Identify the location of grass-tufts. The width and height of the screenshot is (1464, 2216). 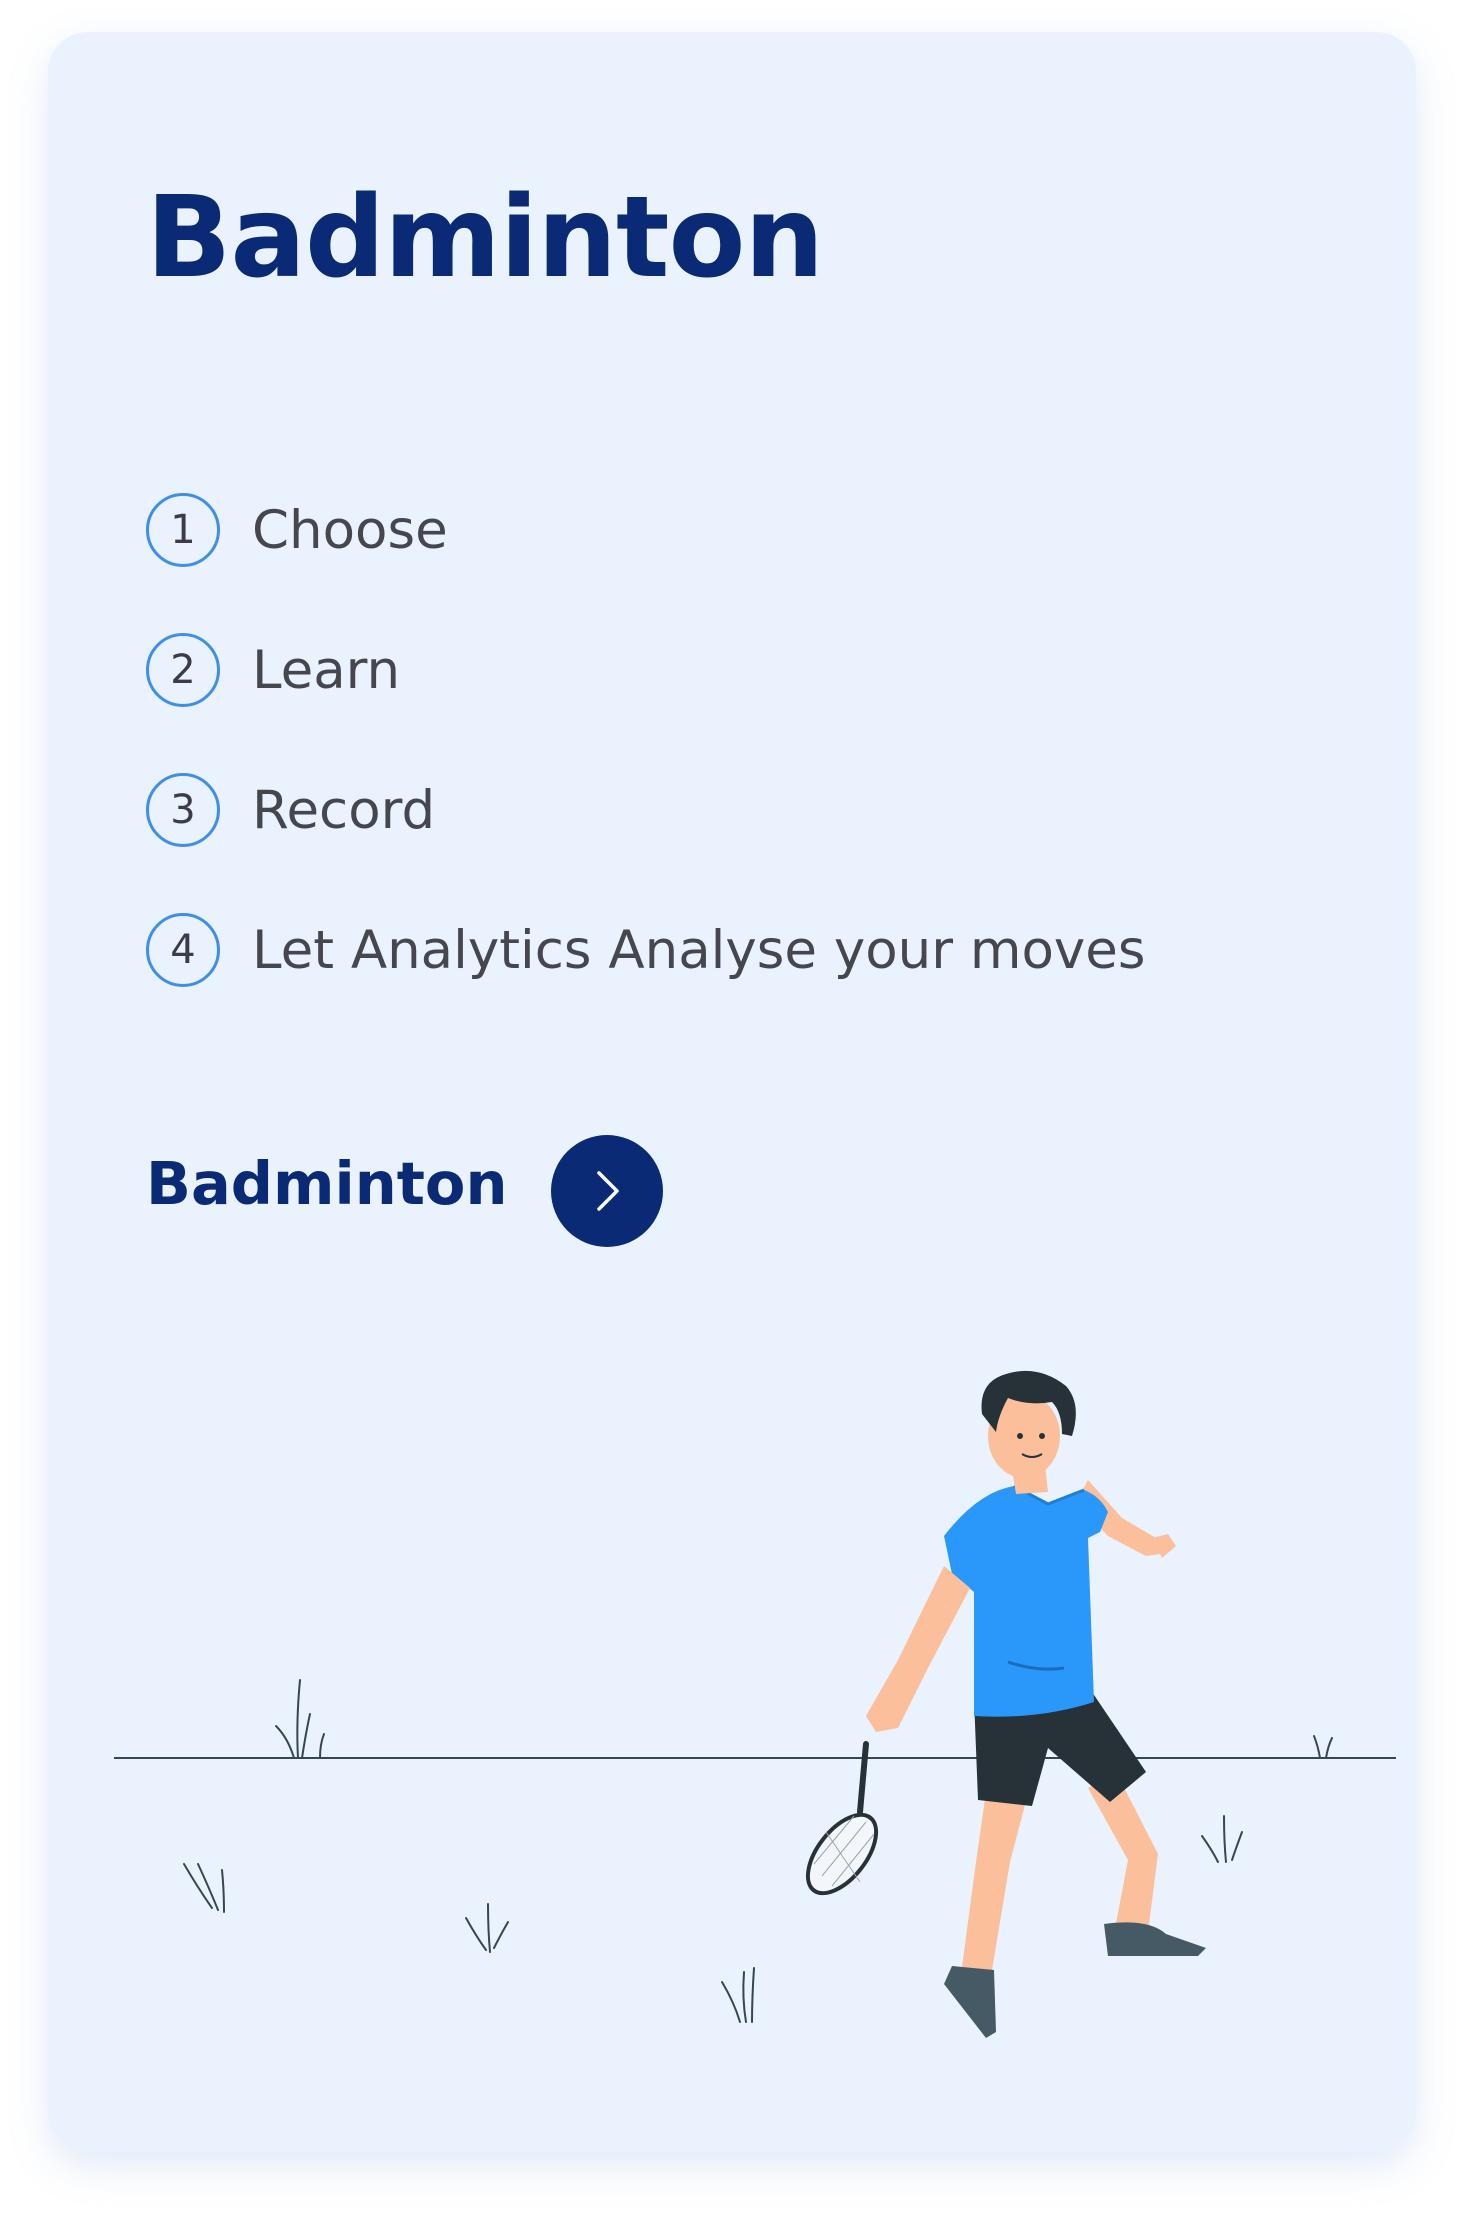
(758, 1851).